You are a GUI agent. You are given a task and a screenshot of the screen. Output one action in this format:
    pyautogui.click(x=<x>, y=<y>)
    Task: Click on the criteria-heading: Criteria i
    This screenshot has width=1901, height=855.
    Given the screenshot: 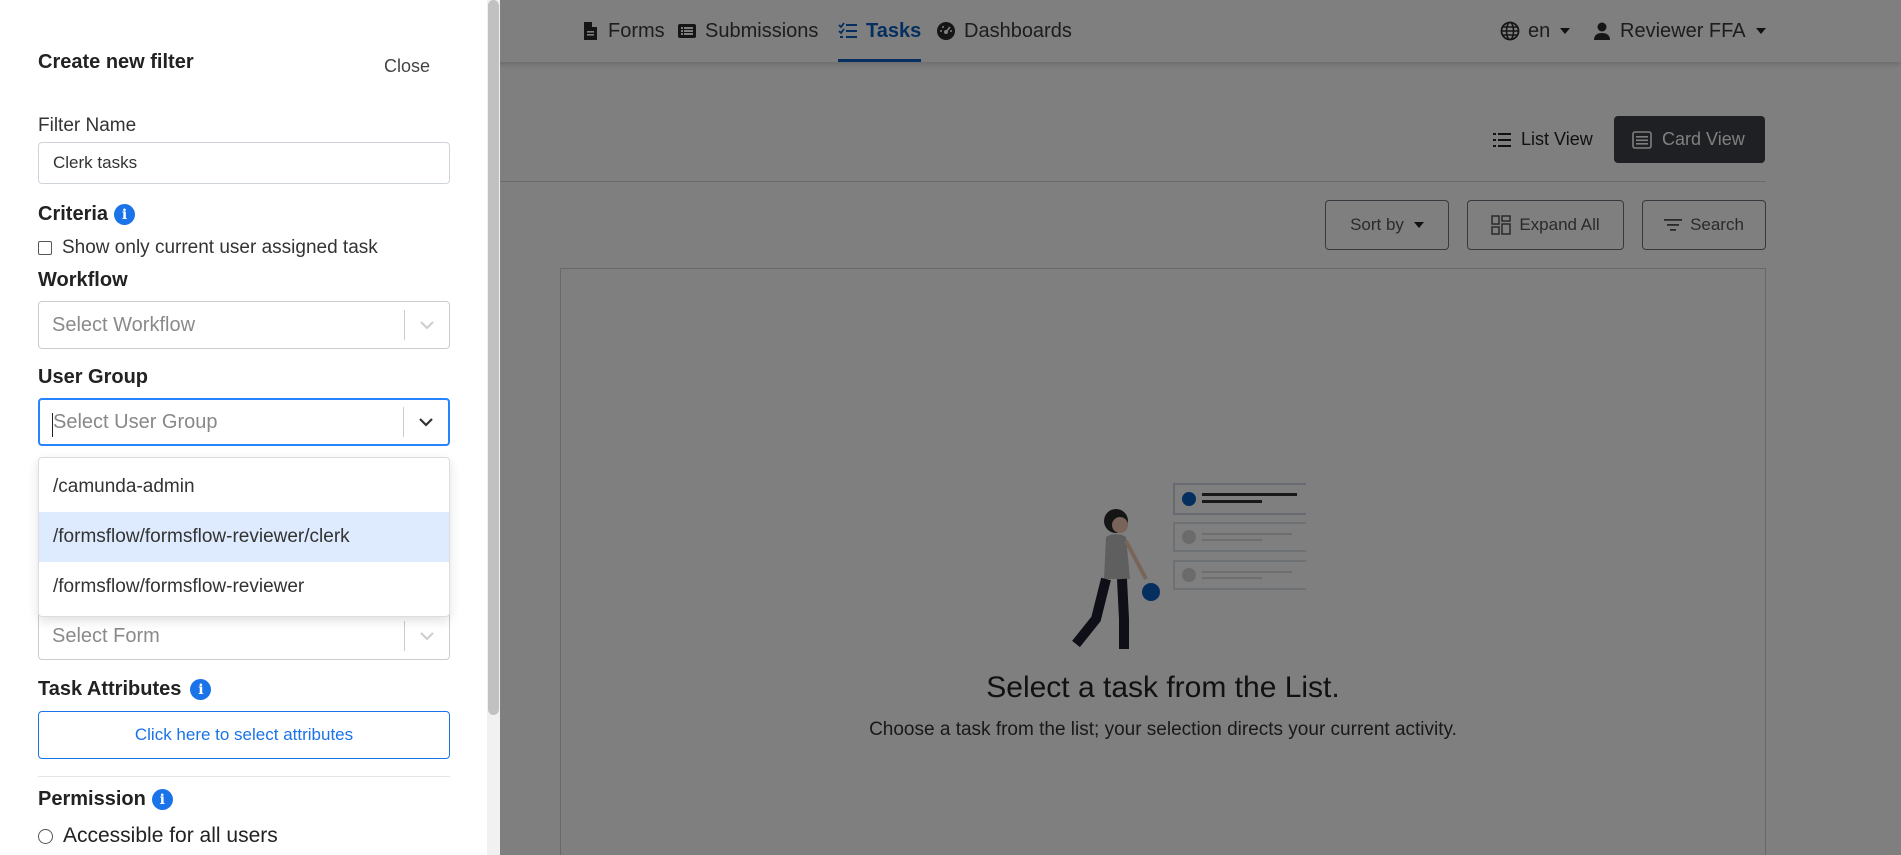 What is the action you would take?
    pyautogui.click(x=87, y=214)
    